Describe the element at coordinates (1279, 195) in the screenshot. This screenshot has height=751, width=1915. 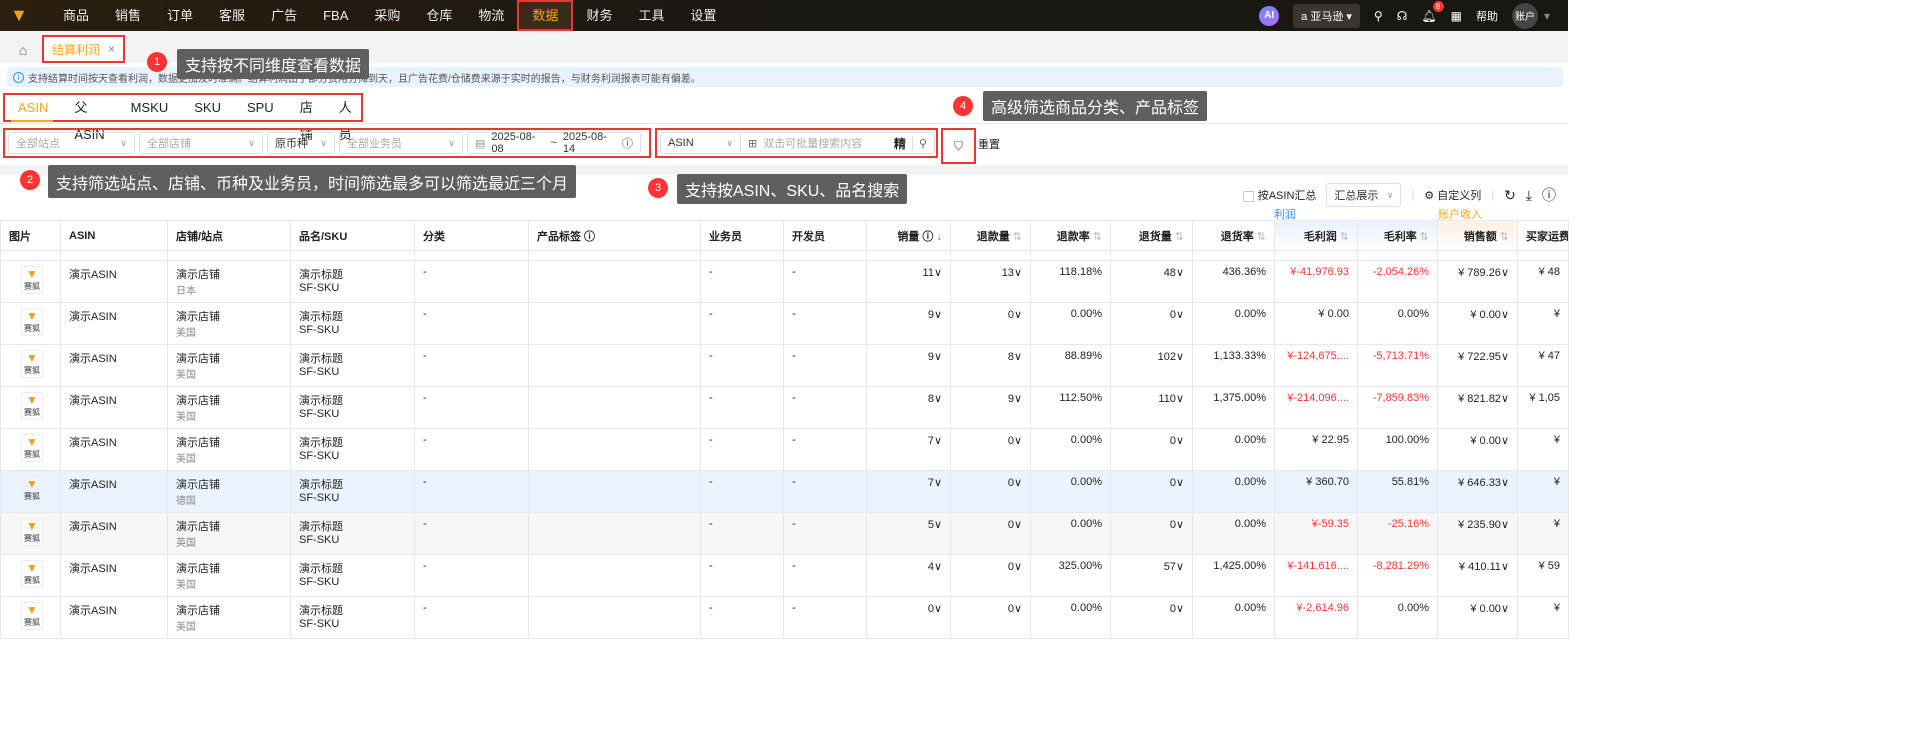
I see `group-by-asin-checkbox: 按ASIN汇总` at that location.